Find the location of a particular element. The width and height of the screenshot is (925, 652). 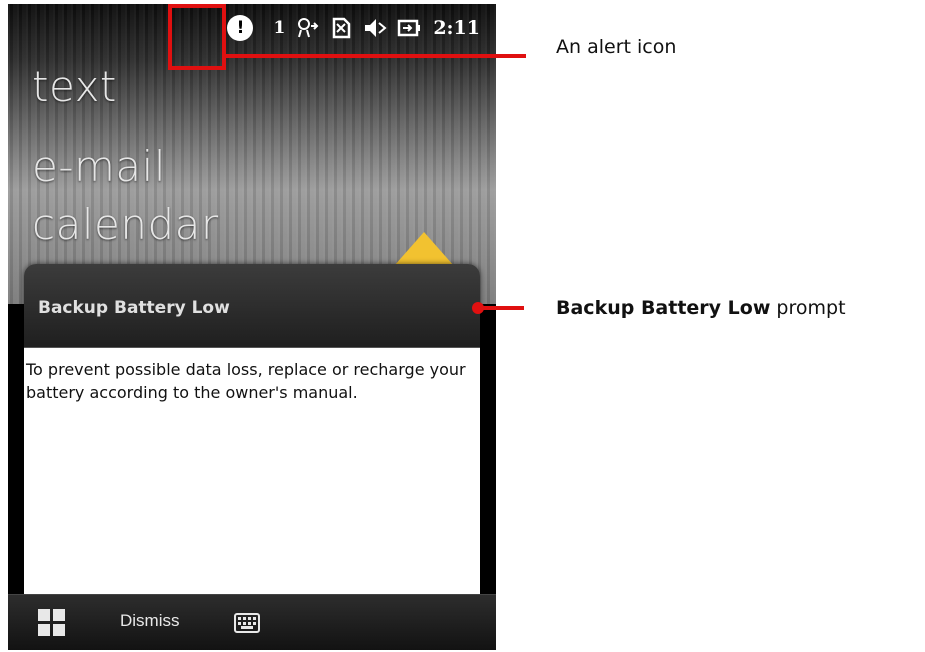

menu-item-text: text is located at coordinates (74, 86).